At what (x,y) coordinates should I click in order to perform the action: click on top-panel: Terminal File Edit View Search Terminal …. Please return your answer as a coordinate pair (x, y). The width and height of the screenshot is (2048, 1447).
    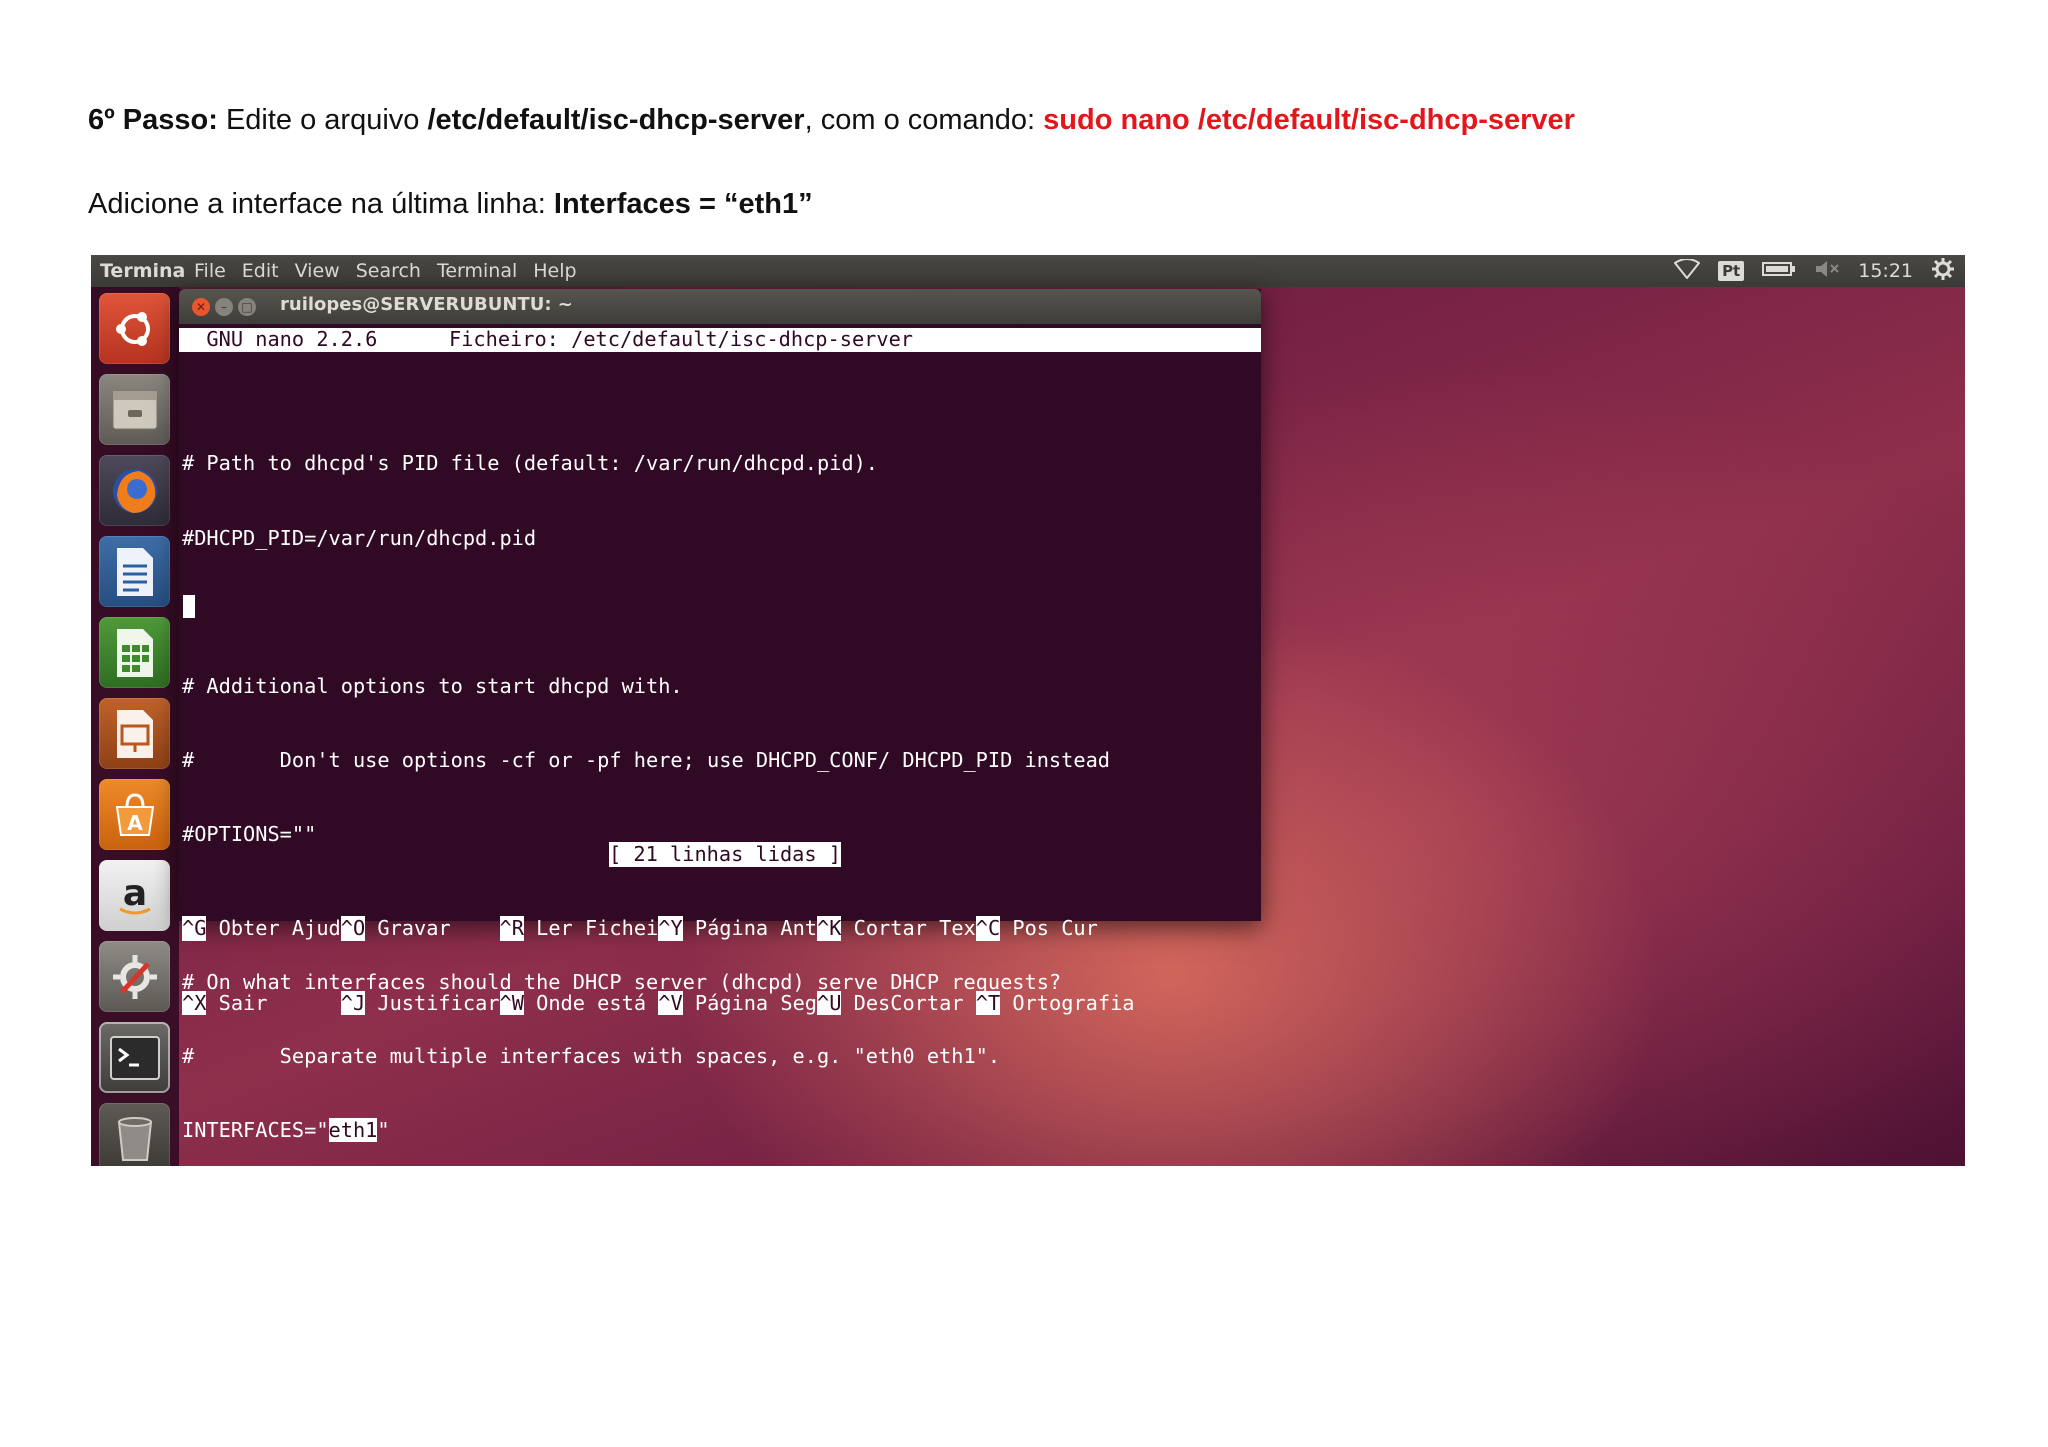
    Looking at the image, I should click on (1028, 271).